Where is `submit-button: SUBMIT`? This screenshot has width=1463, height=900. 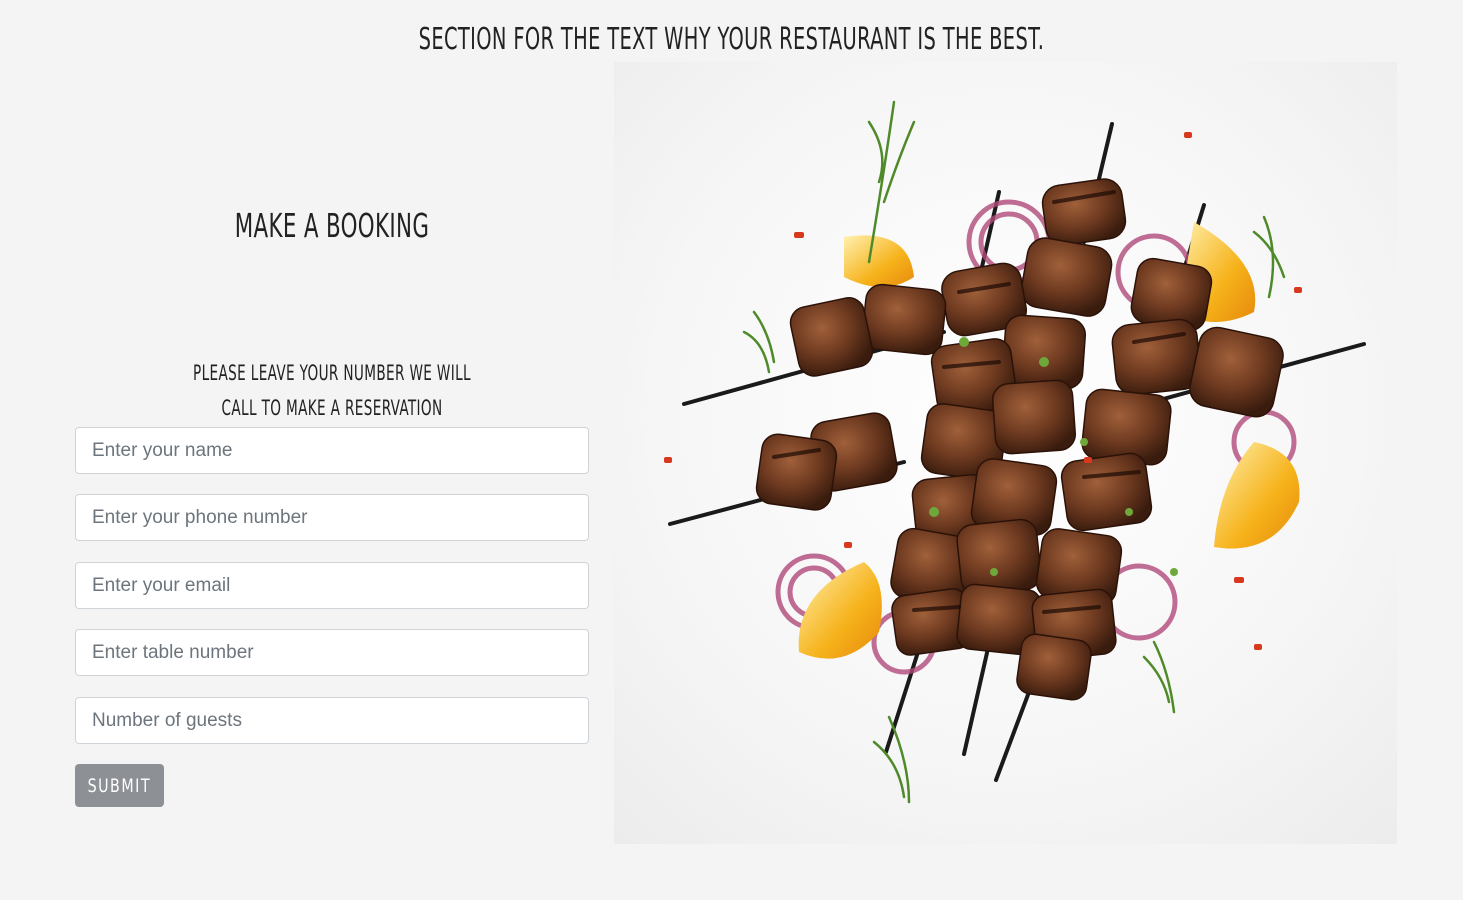
submit-button: SUBMIT is located at coordinates (119, 785).